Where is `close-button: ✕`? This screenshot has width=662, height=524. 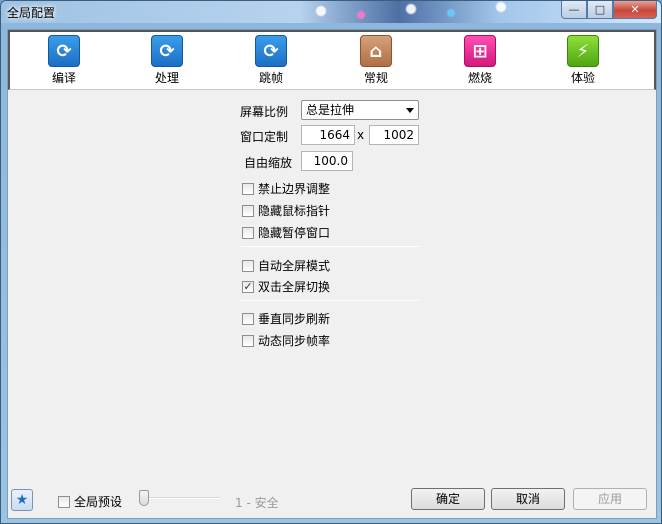 close-button: ✕ is located at coordinates (635, 10).